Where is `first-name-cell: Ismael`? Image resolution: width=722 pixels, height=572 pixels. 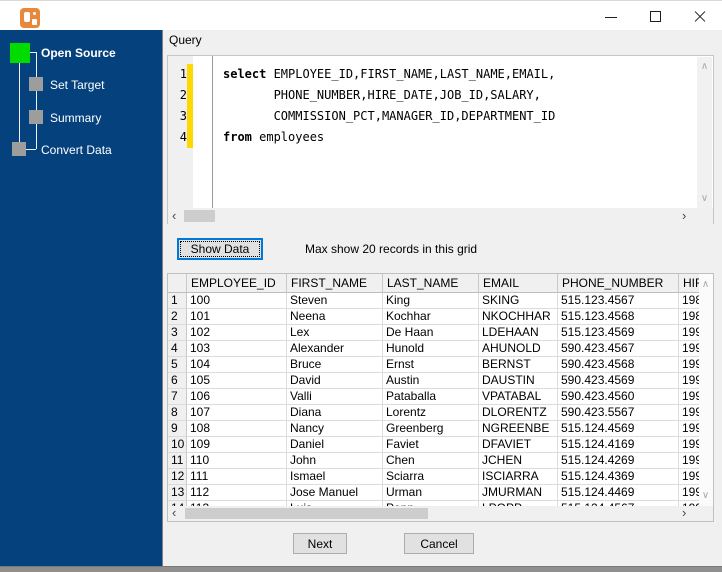 first-name-cell: Ismael is located at coordinates (335, 477).